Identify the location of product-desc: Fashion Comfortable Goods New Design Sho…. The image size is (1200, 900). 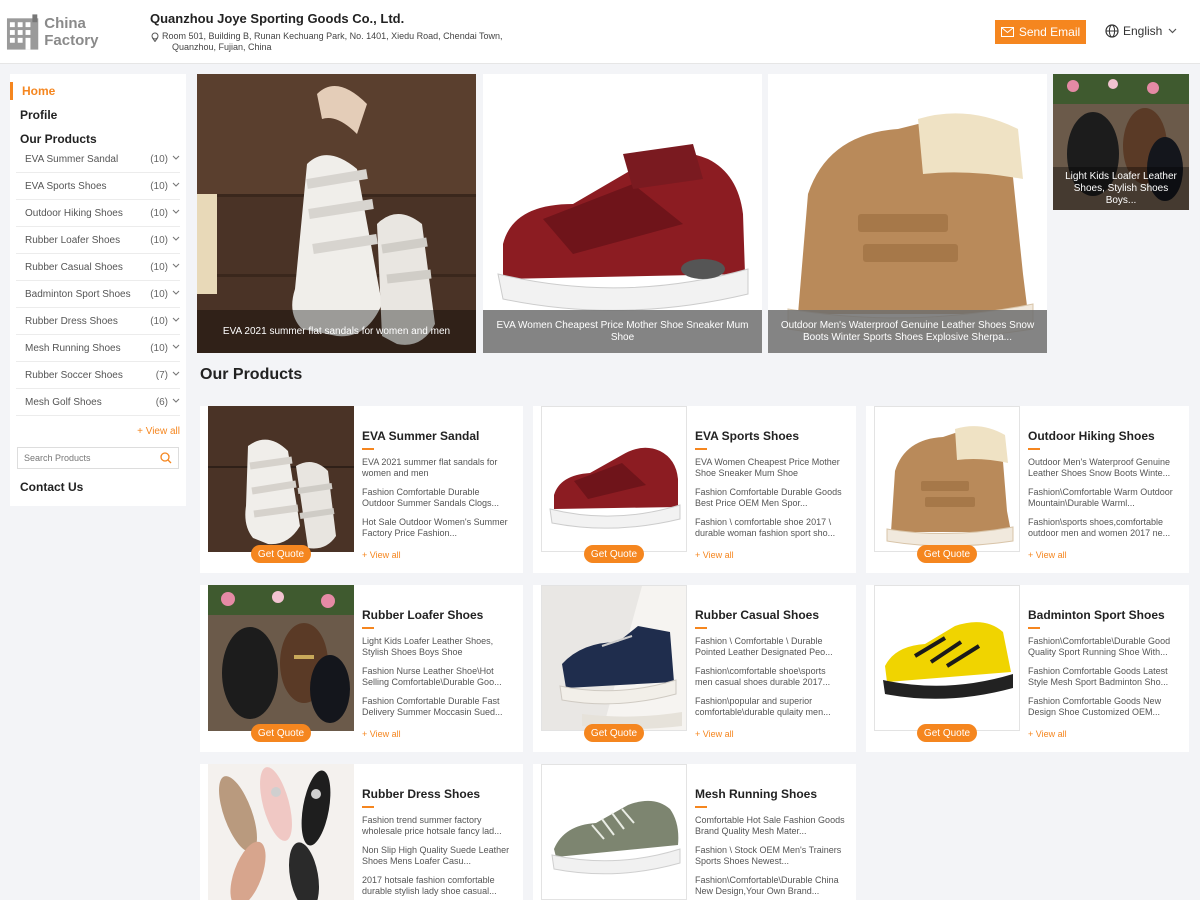
(1103, 707).